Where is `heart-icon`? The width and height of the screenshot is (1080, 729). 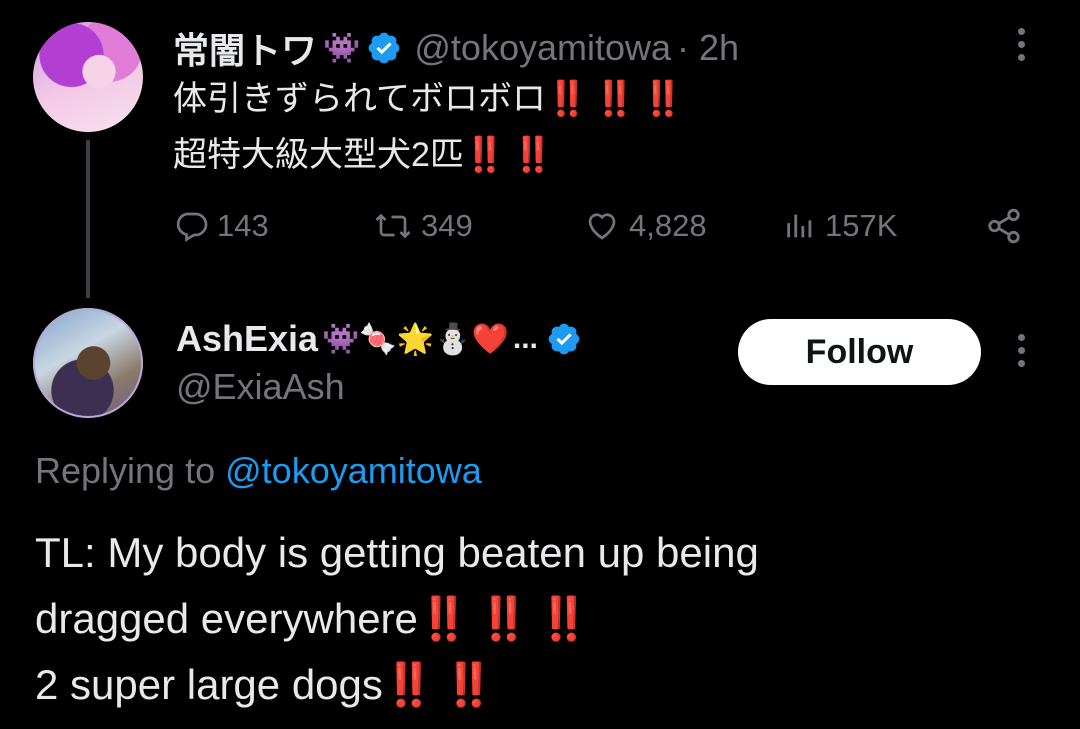 heart-icon is located at coordinates (602, 226).